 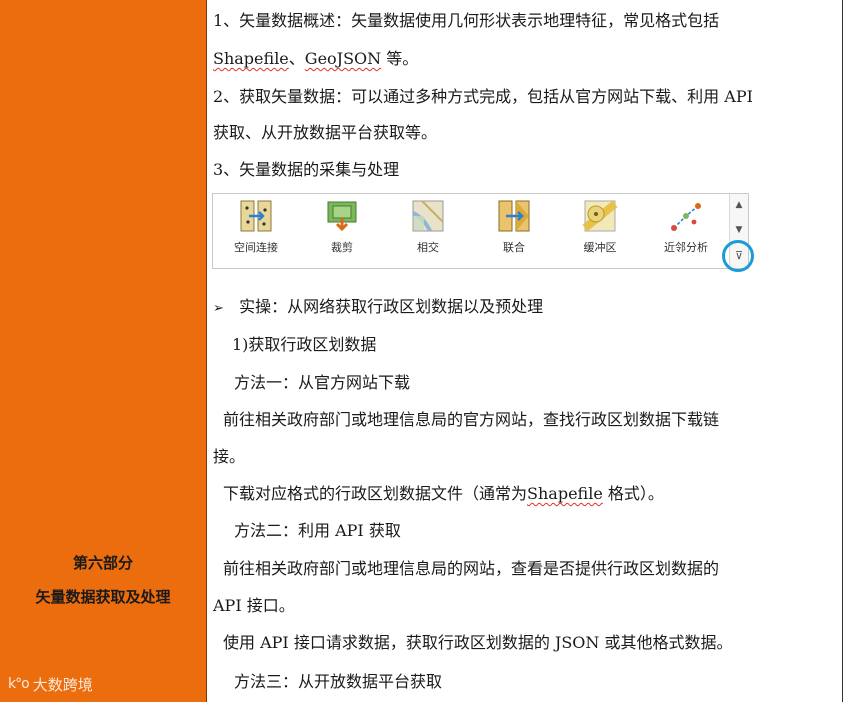 I want to click on highlight-circle, so click(x=738, y=256).